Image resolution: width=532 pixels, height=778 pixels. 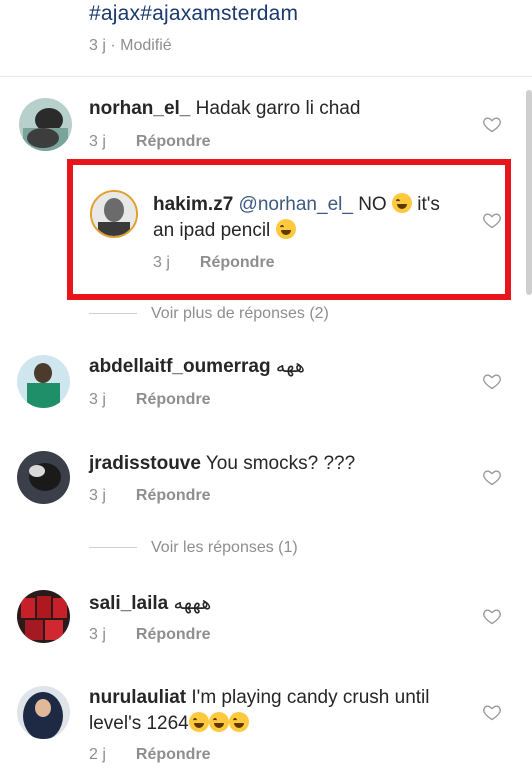 What do you see at coordinates (212, 230) in the screenshot?
I see `comment-body: an ipad pencil` at bounding box center [212, 230].